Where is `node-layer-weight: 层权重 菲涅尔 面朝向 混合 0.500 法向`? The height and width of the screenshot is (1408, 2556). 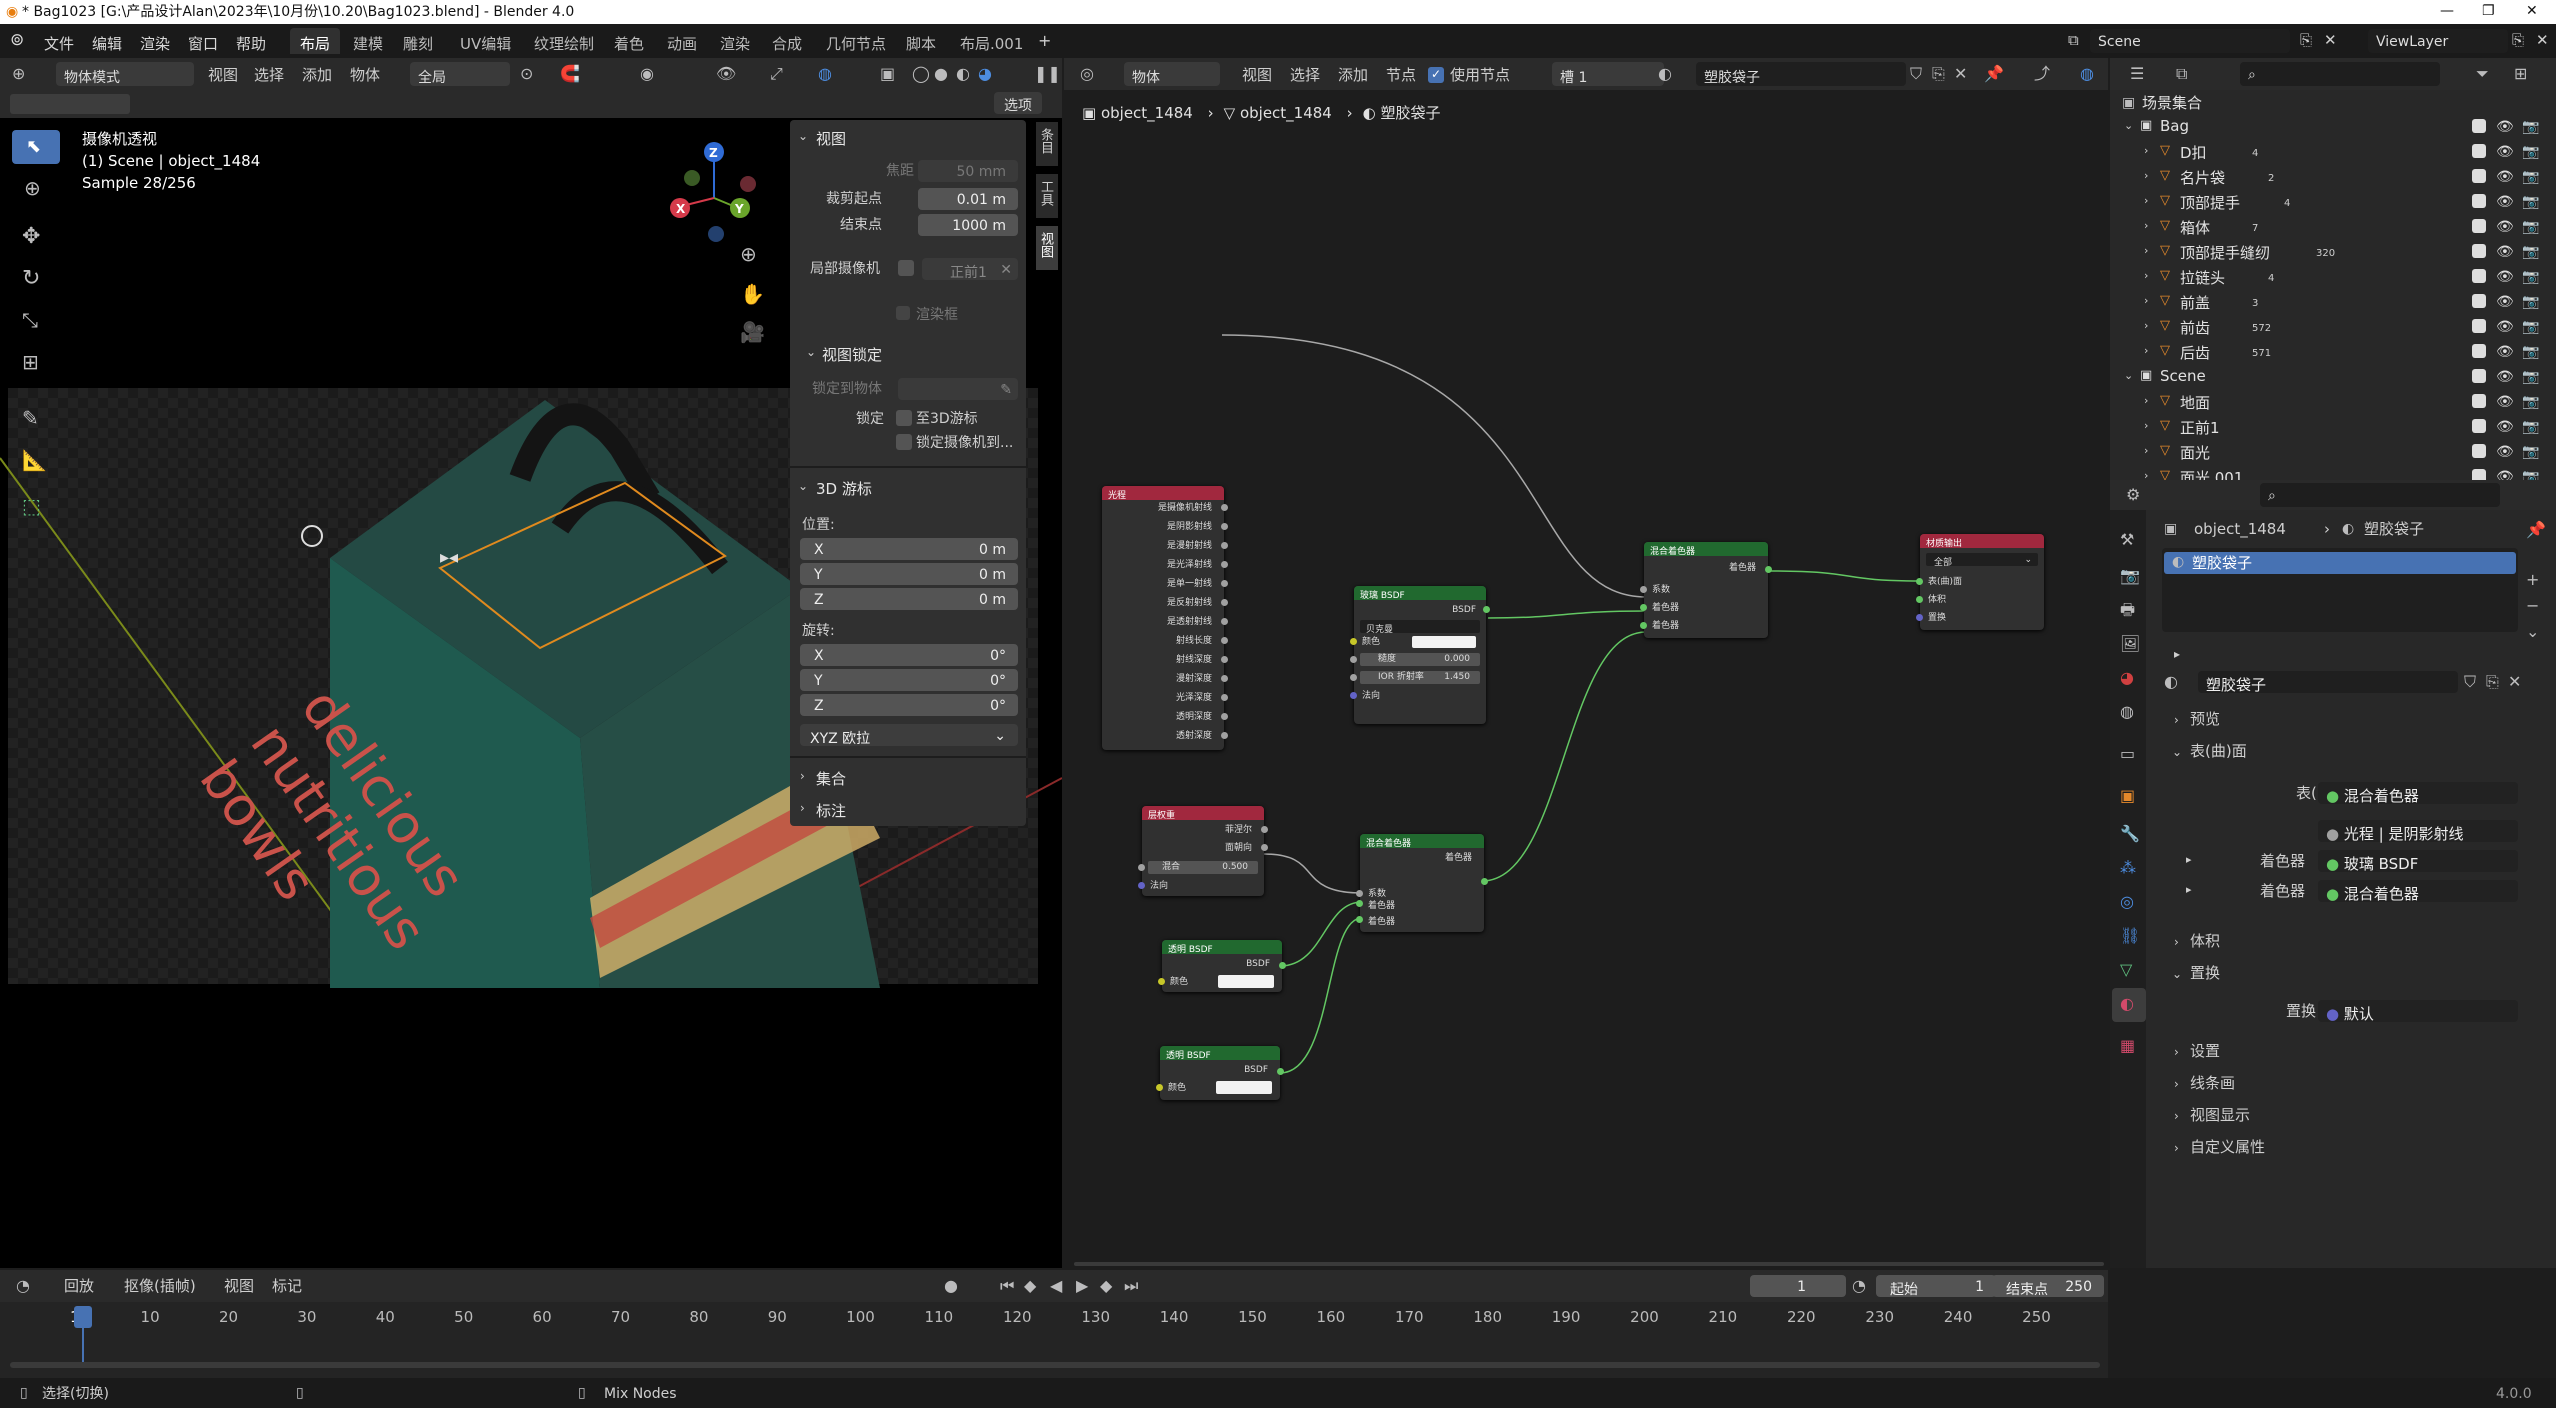 node-layer-weight: 层权重 菲涅尔 面朝向 混合 0.500 法向 is located at coordinates (1203, 851).